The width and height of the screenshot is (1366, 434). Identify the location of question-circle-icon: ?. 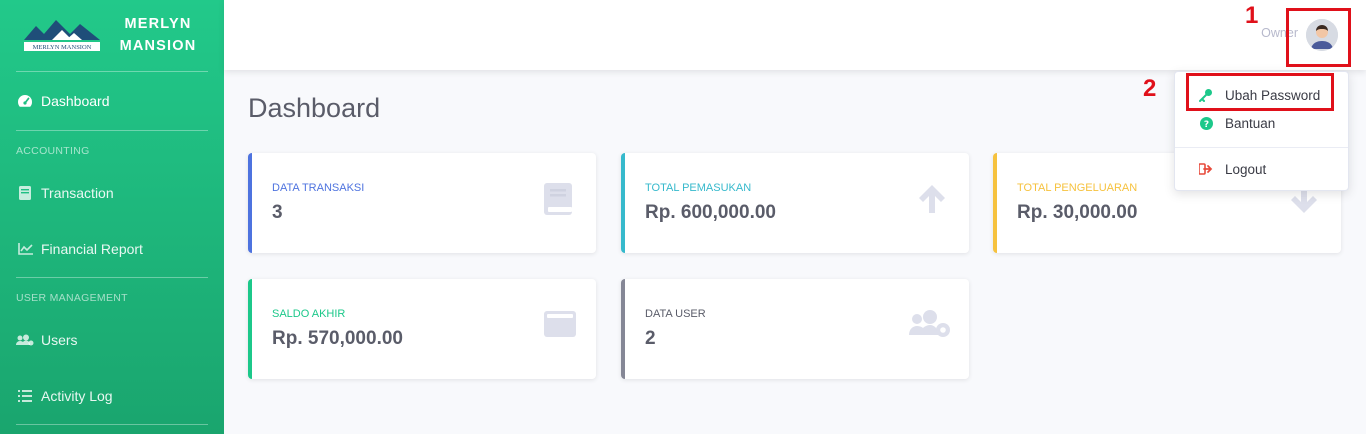
(1206, 123).